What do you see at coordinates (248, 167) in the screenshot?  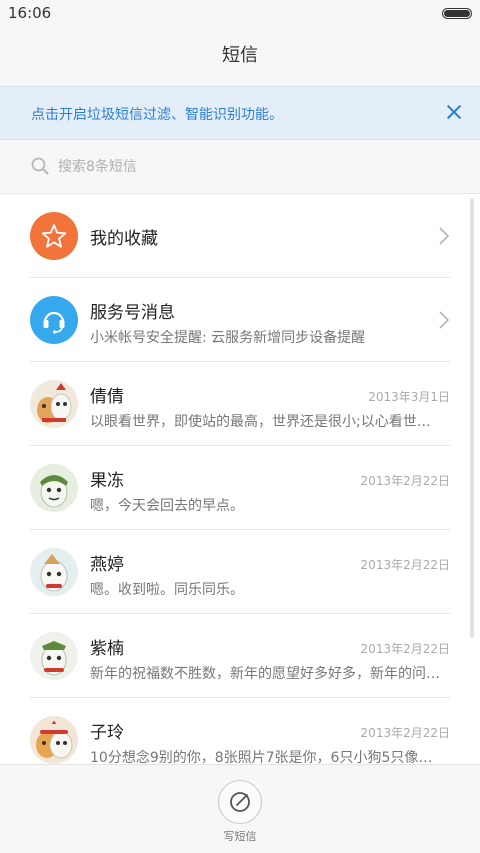 I see `search-input` at bounding box center [248, 167].